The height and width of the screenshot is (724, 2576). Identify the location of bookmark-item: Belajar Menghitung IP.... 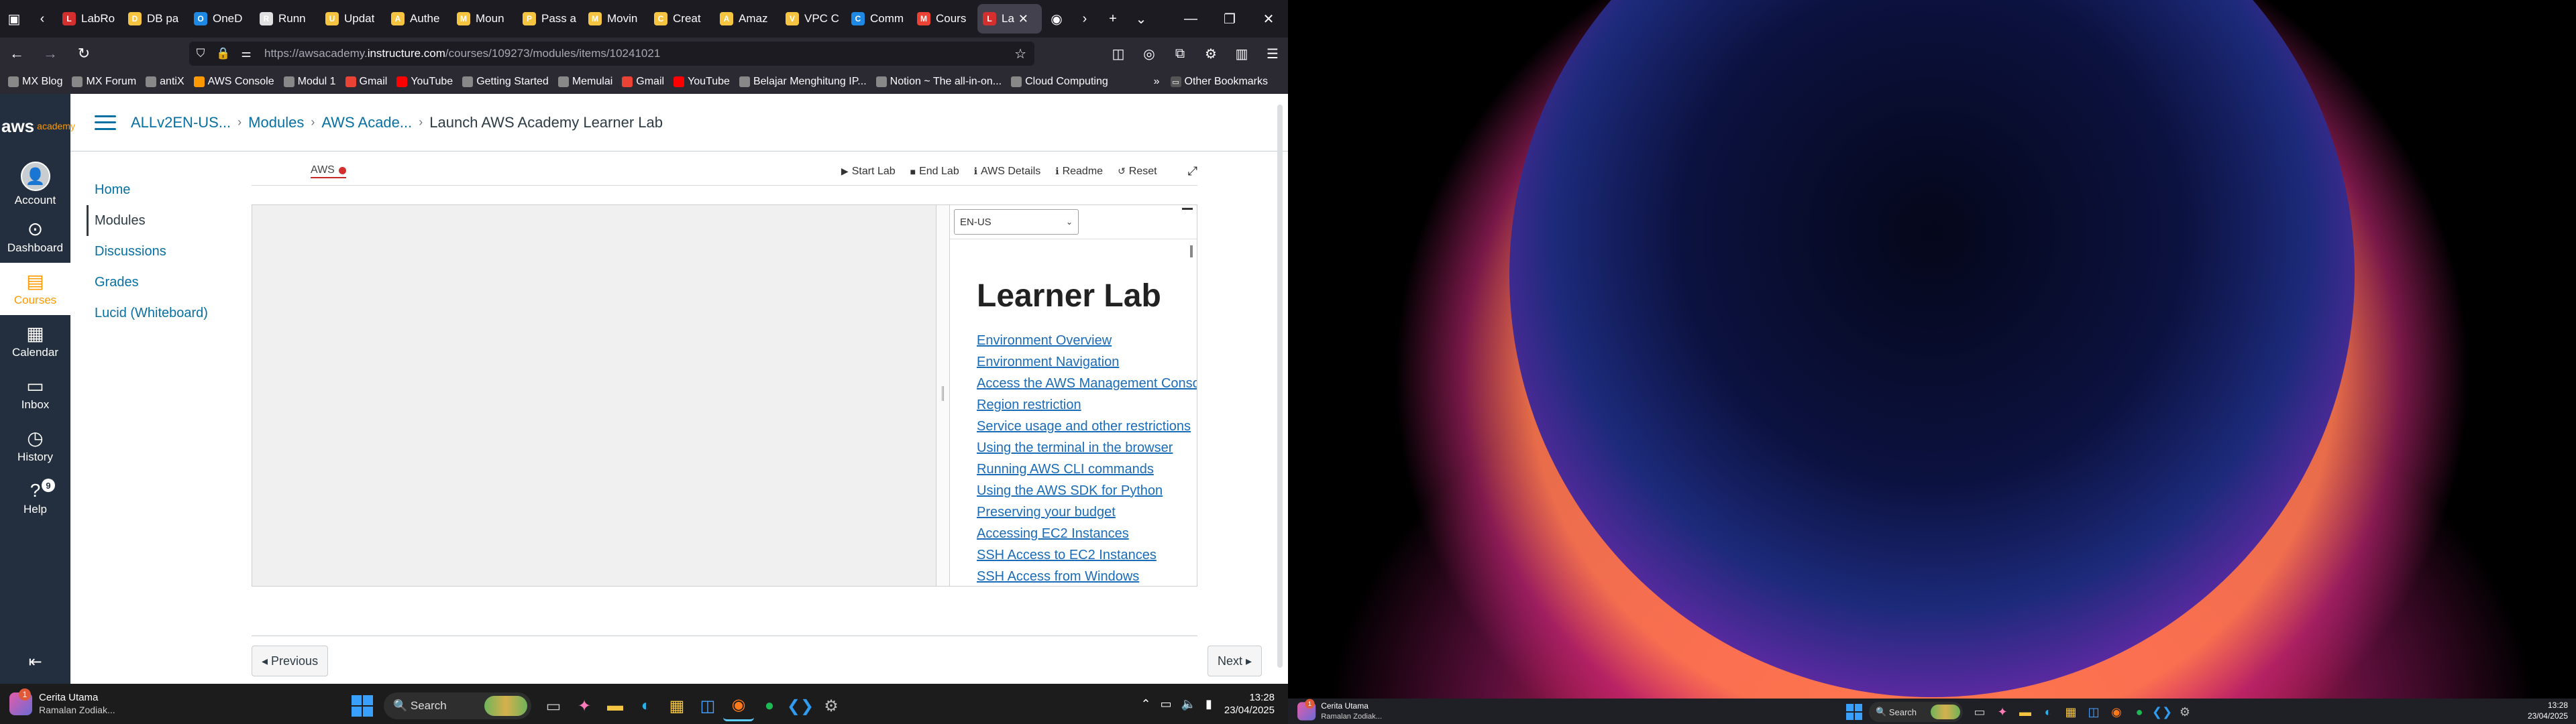
(803, 82).